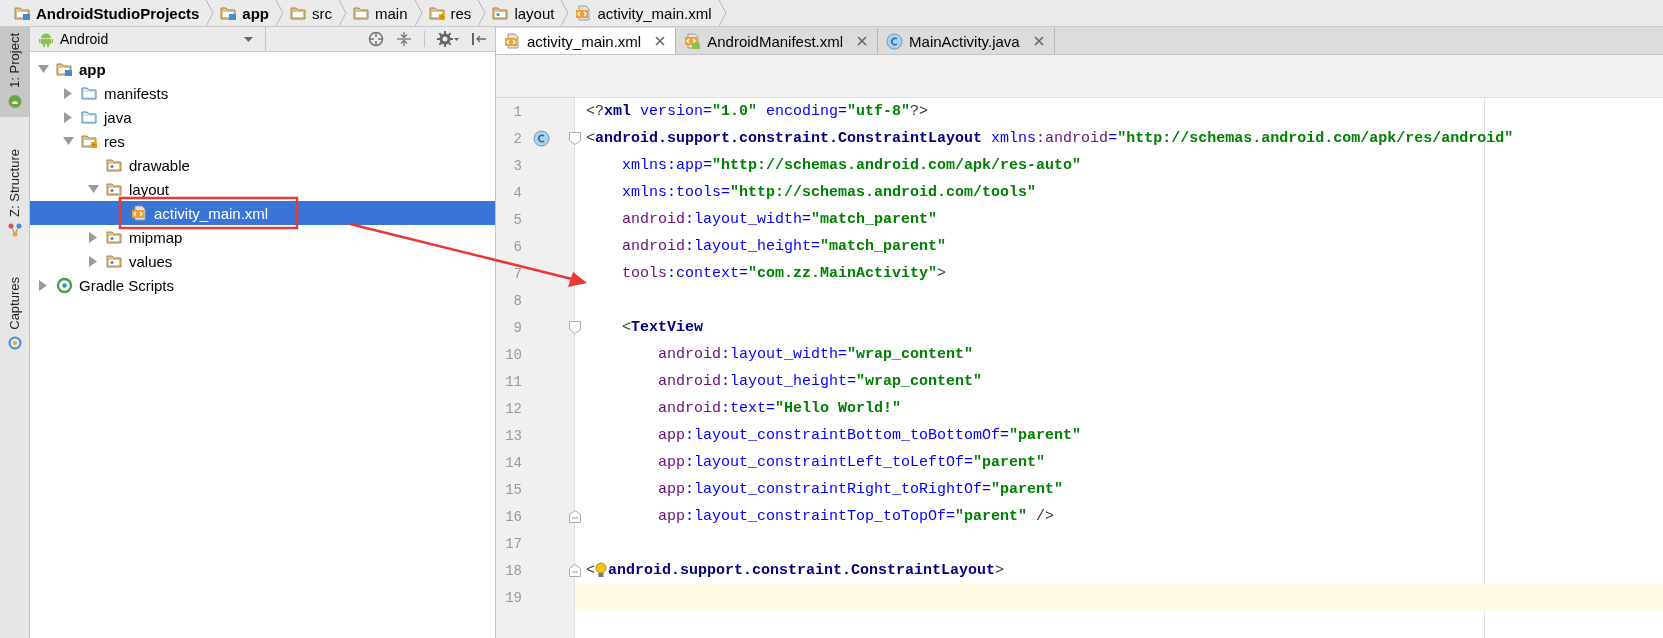  What do you see at coordinates (517, 138) in the screenshot?
I see `line-number: 2` at bounding box center [517, 138].